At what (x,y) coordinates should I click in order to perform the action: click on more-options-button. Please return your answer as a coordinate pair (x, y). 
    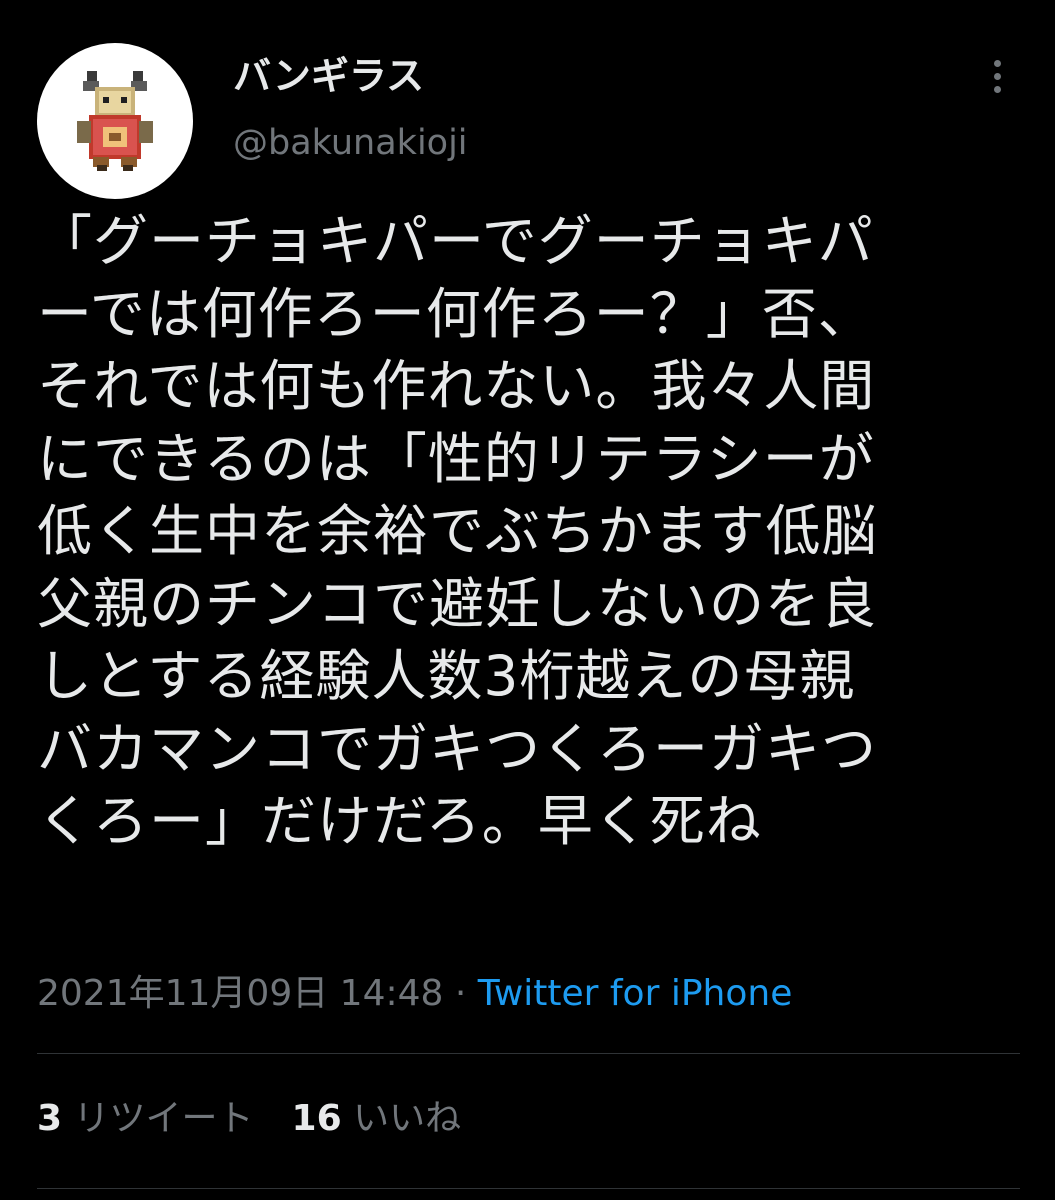
    Looking at the image, I should click on (998, 76).